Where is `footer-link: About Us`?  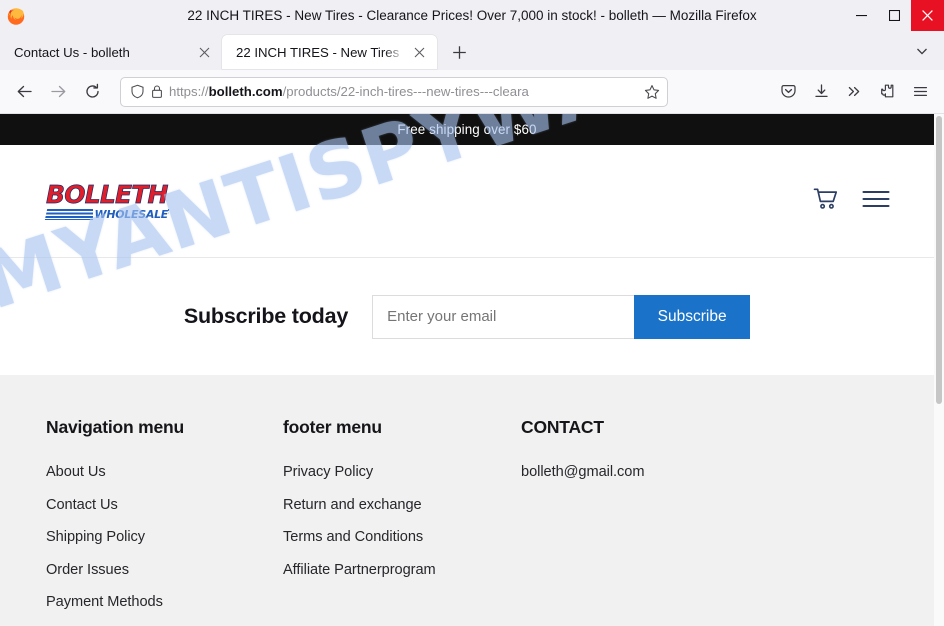
footer-link: About Us is located at coordinates (164, 472).